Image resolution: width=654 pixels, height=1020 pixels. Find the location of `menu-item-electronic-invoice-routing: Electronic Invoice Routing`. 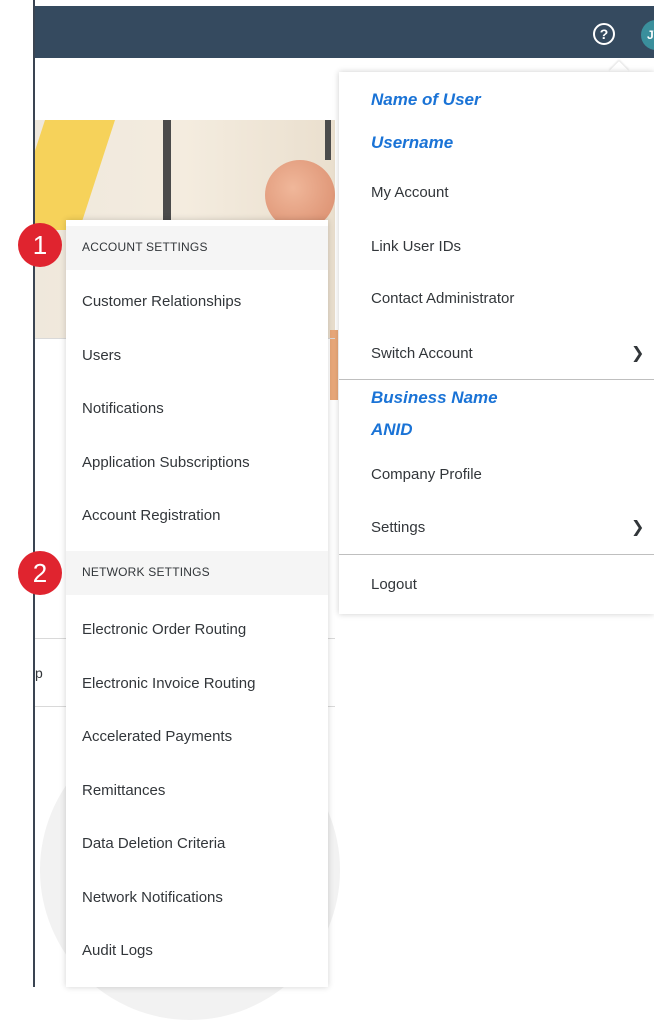

menu-item-electronic-invoice-routing: Electronic Invoice Routing is located at coordinates (168, 683).